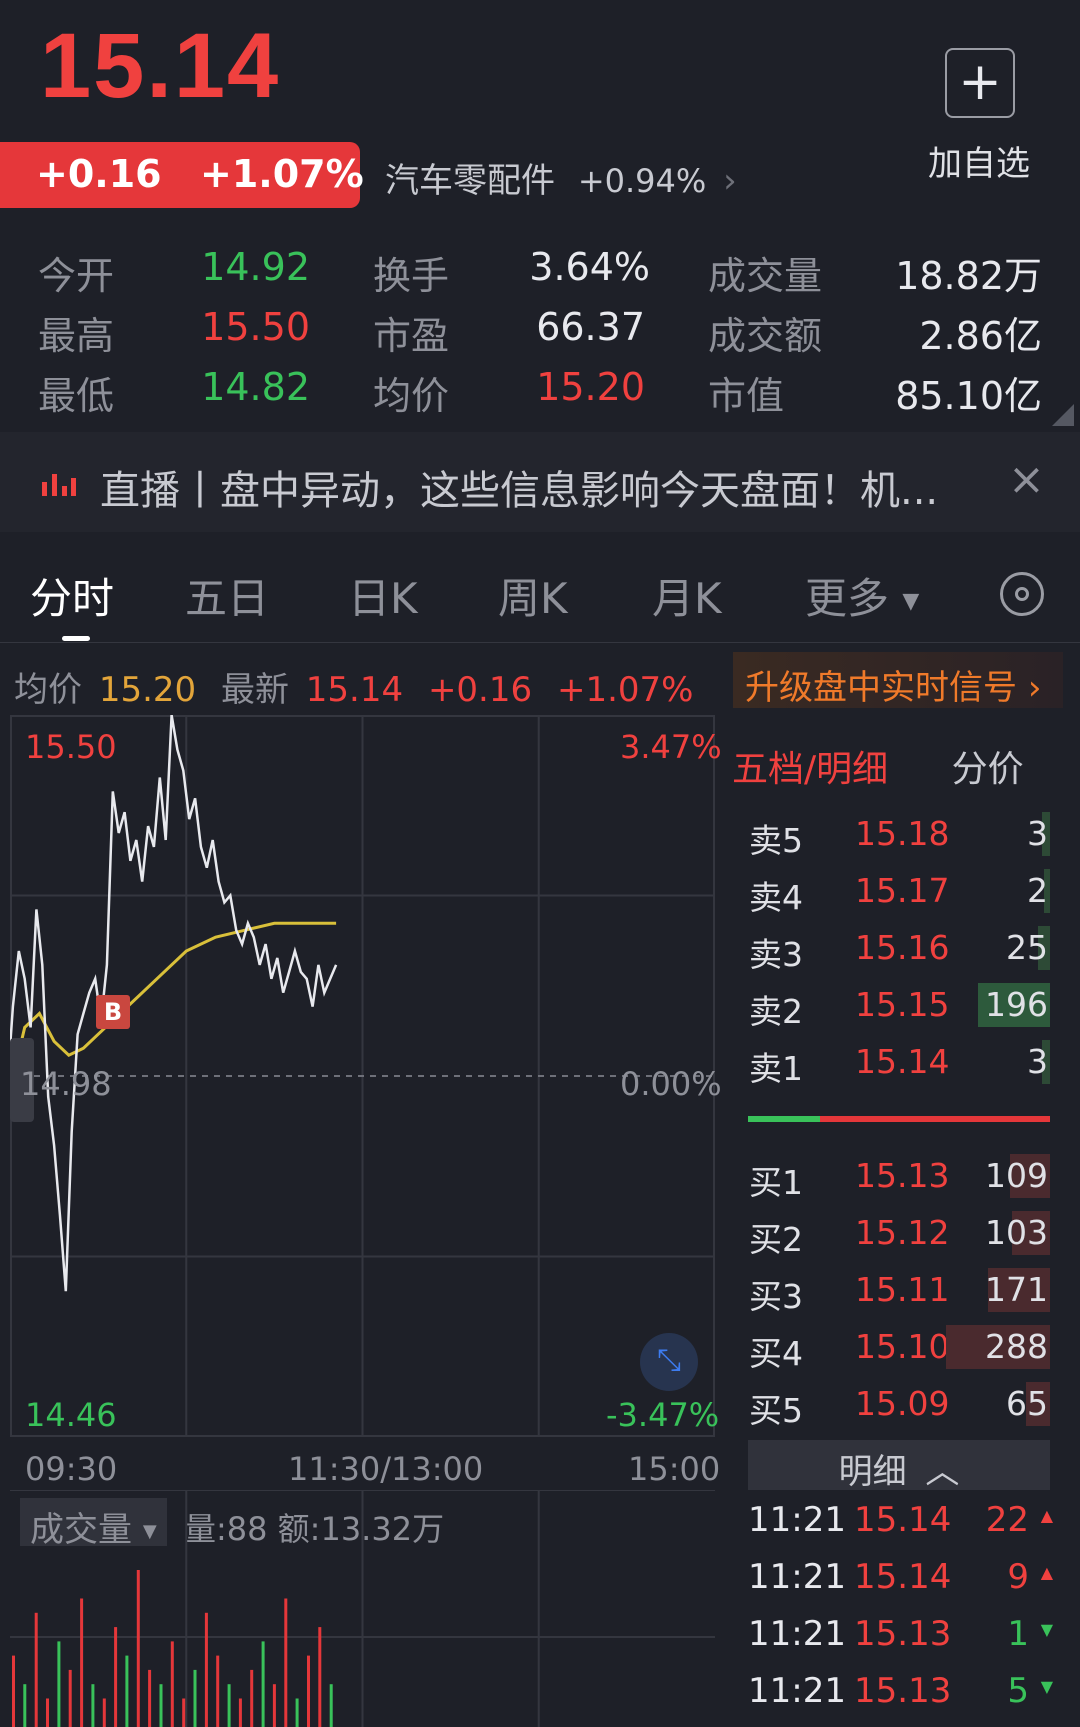 The image size is (1080, 1727). What do you see at coordinates (1018, 1577) in the screenshot?
I see `tick-volume: 9` at bounding box center [1018, 1577].